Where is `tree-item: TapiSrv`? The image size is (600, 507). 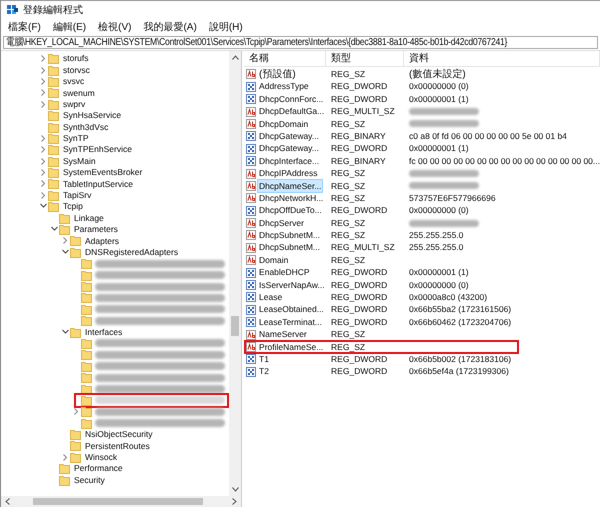 tree-item: TapiSrv is located at coordinates (77, 195).